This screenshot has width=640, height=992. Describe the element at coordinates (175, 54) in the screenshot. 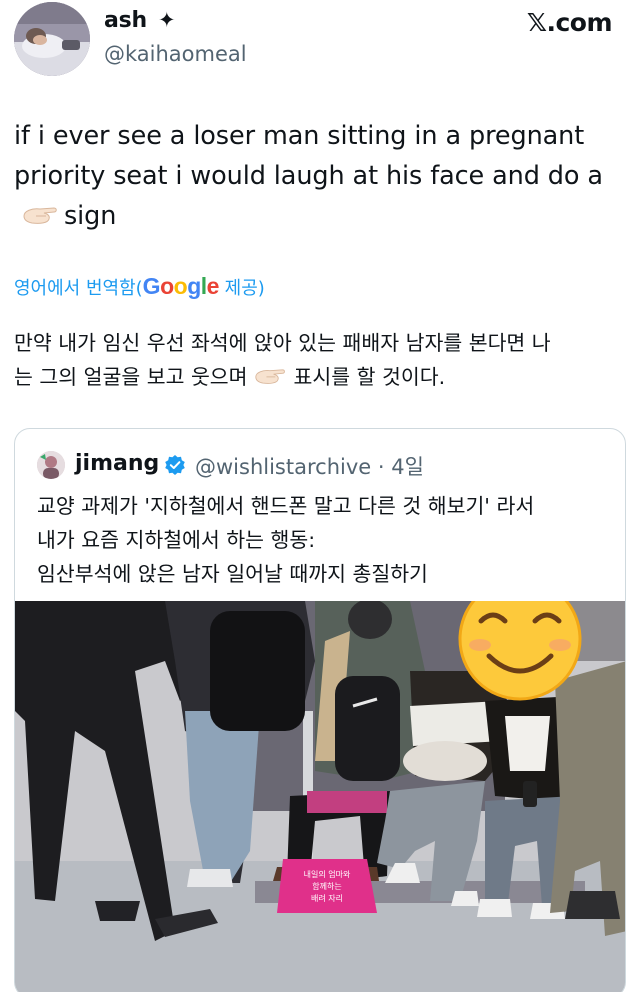

I see `author-handle: @kaihaomeal` at that location.